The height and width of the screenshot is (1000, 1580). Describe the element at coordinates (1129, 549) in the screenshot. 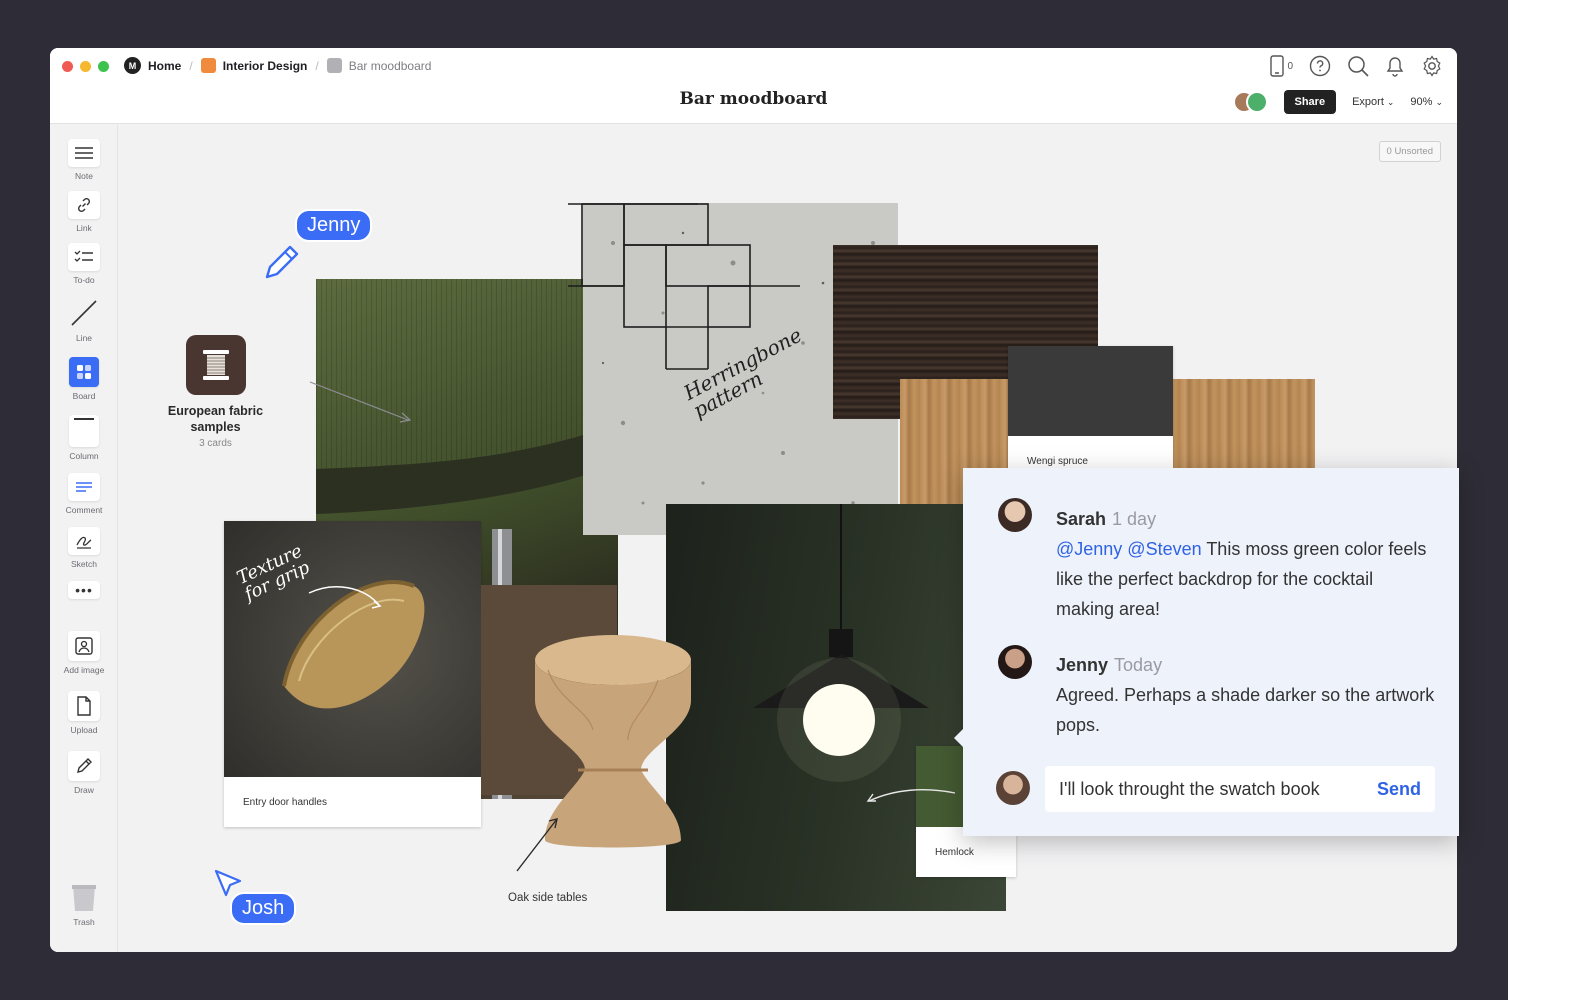

I see `comment-mentions: @Jenny @Steven` at that location.